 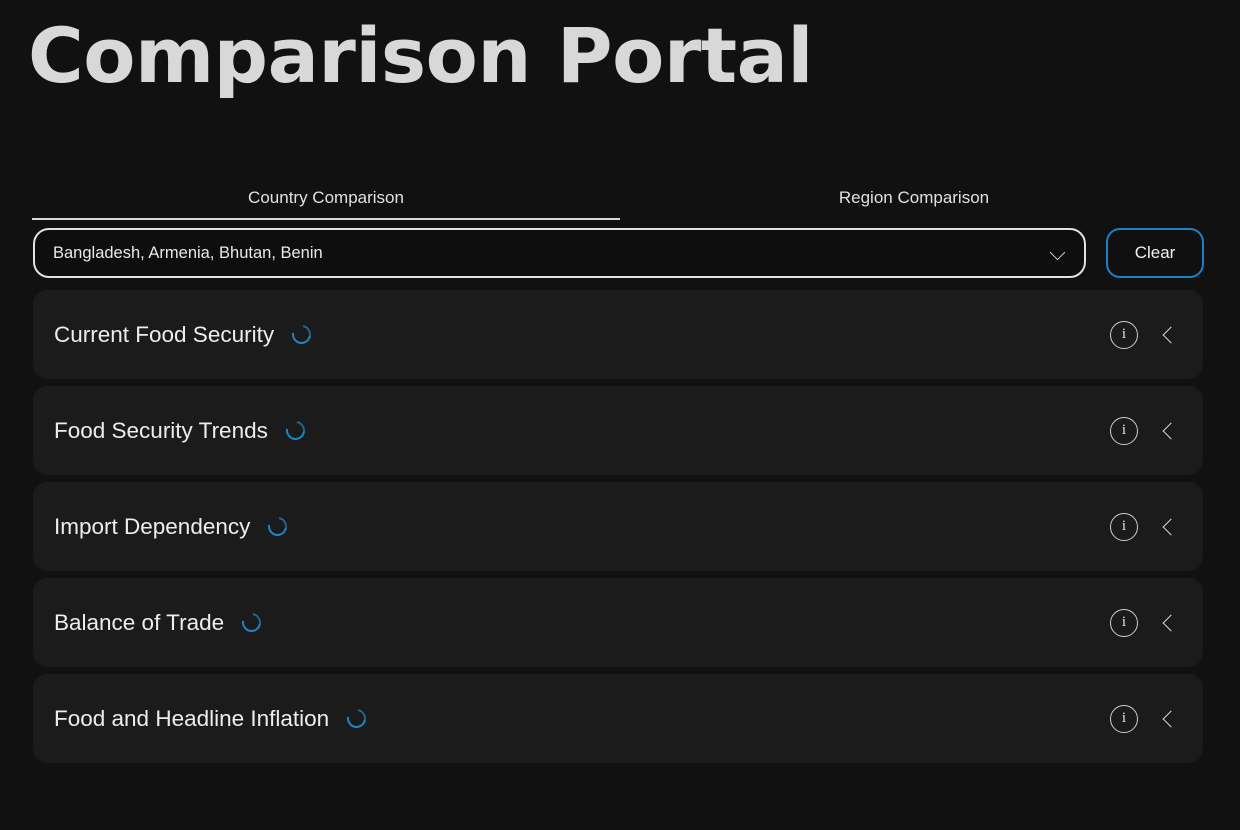 I want to click on indicator-card: Current Food Security i, so click(x=618, y=334).